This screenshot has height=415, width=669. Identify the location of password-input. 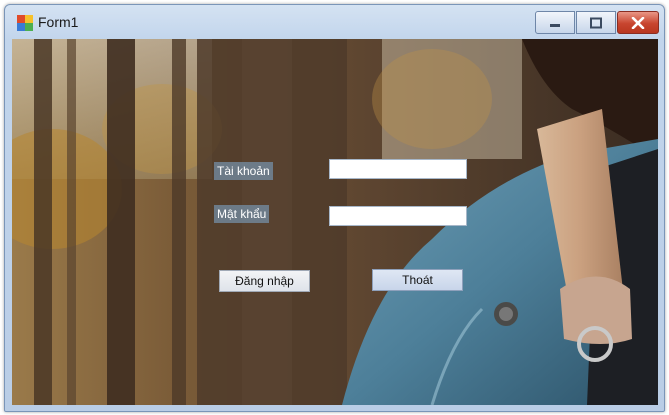
(398, 216).